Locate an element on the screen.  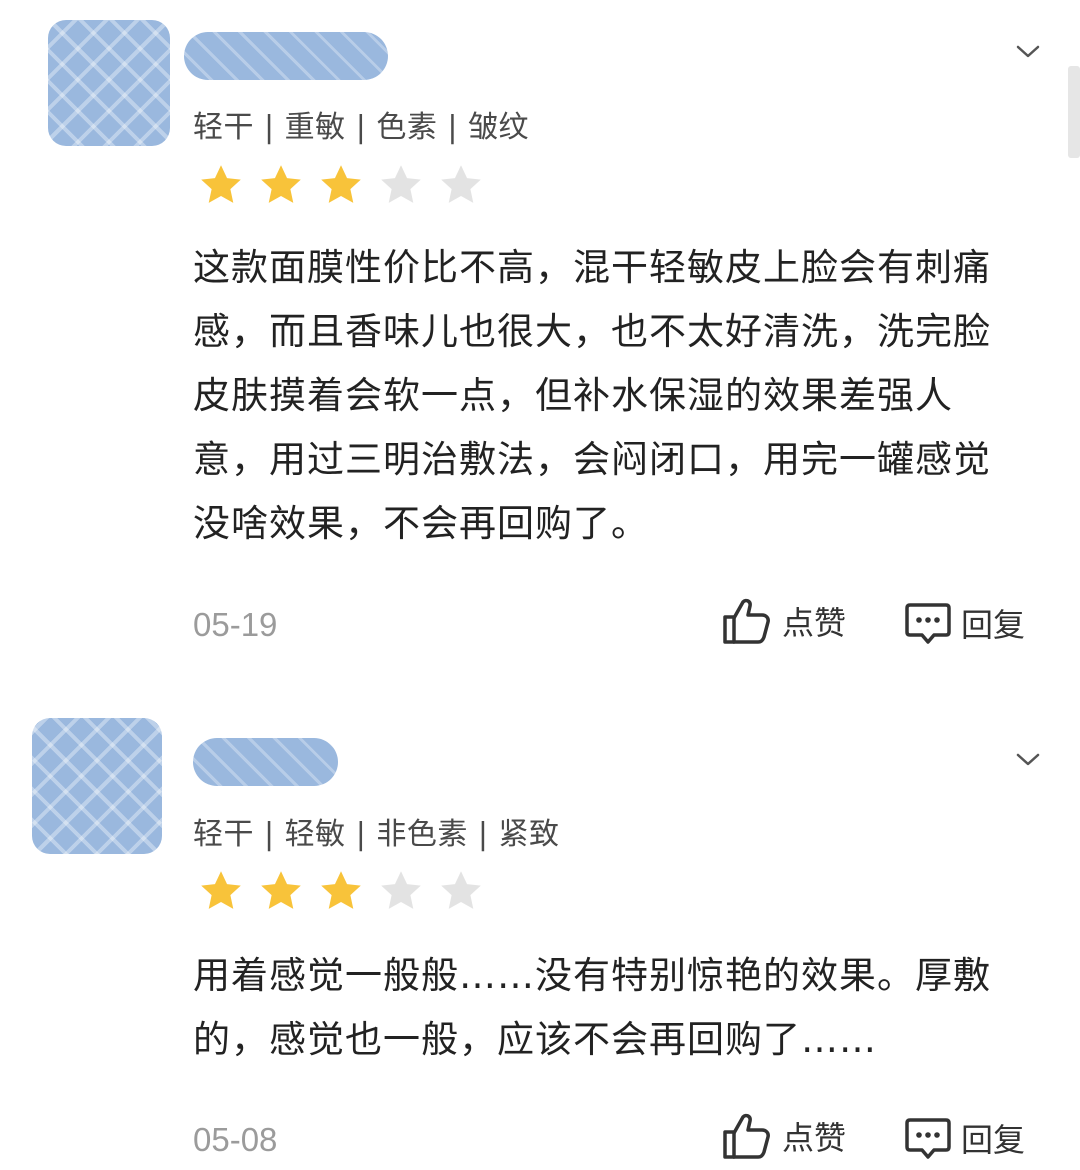
review-date: 05-19 is located at coordinates (235, 624).